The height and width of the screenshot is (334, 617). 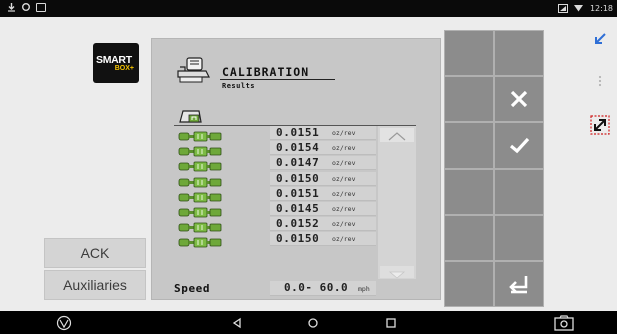 What do you see at coordinates (298, 163) in the screenshot?
I see `calibration-value: 0.0147` at bounding box center [298, 163].